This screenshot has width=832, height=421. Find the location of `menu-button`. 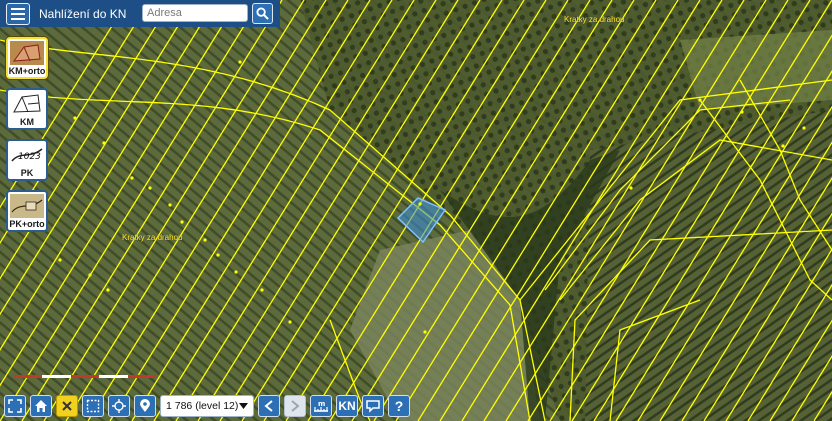

menu-button is located at coordinates (18, 13).